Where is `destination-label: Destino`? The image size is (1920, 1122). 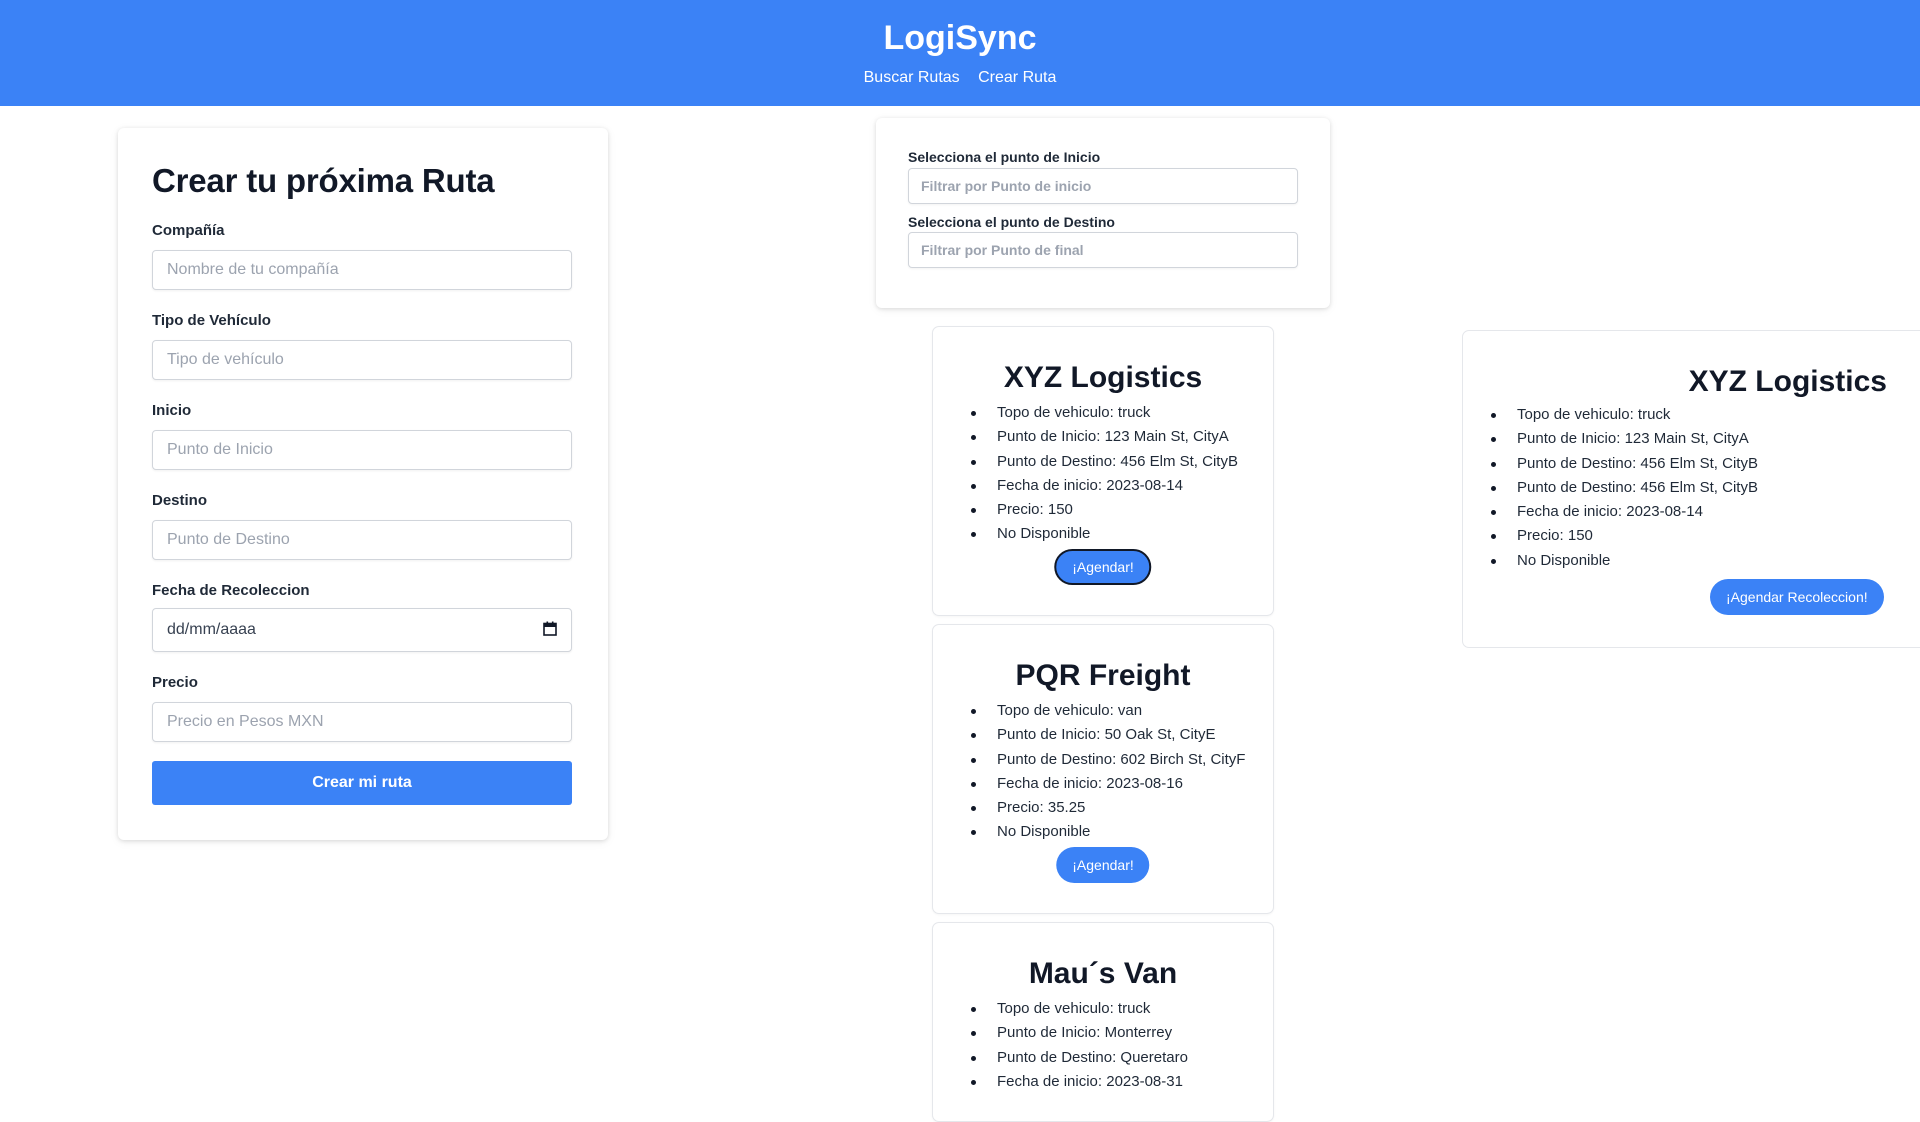 destination-label: Destino is located at coordinates (180, 500).